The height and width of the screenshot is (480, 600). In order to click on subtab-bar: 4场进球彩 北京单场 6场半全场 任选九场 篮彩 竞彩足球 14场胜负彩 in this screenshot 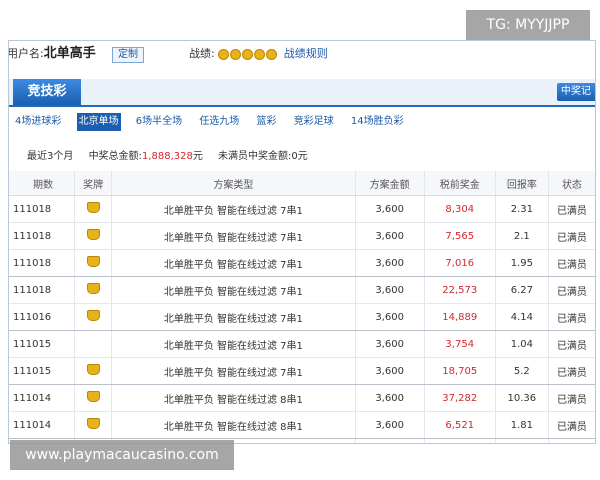, I will do `click(214, 122)`.